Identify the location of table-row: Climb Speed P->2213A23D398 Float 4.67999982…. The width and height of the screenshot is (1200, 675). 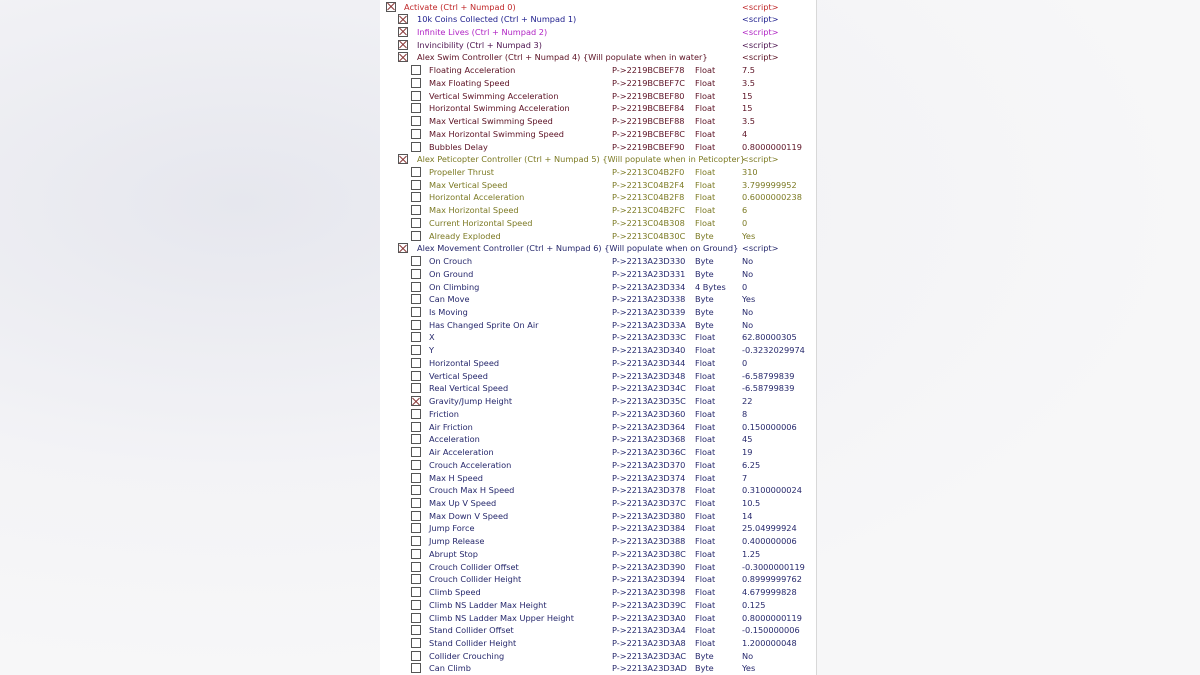
(598, 592).